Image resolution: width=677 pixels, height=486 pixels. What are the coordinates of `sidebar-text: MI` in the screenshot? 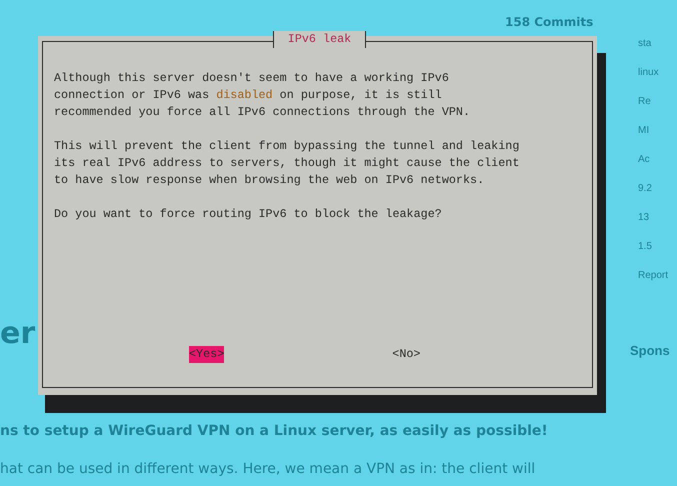 It's located at (644, 131).